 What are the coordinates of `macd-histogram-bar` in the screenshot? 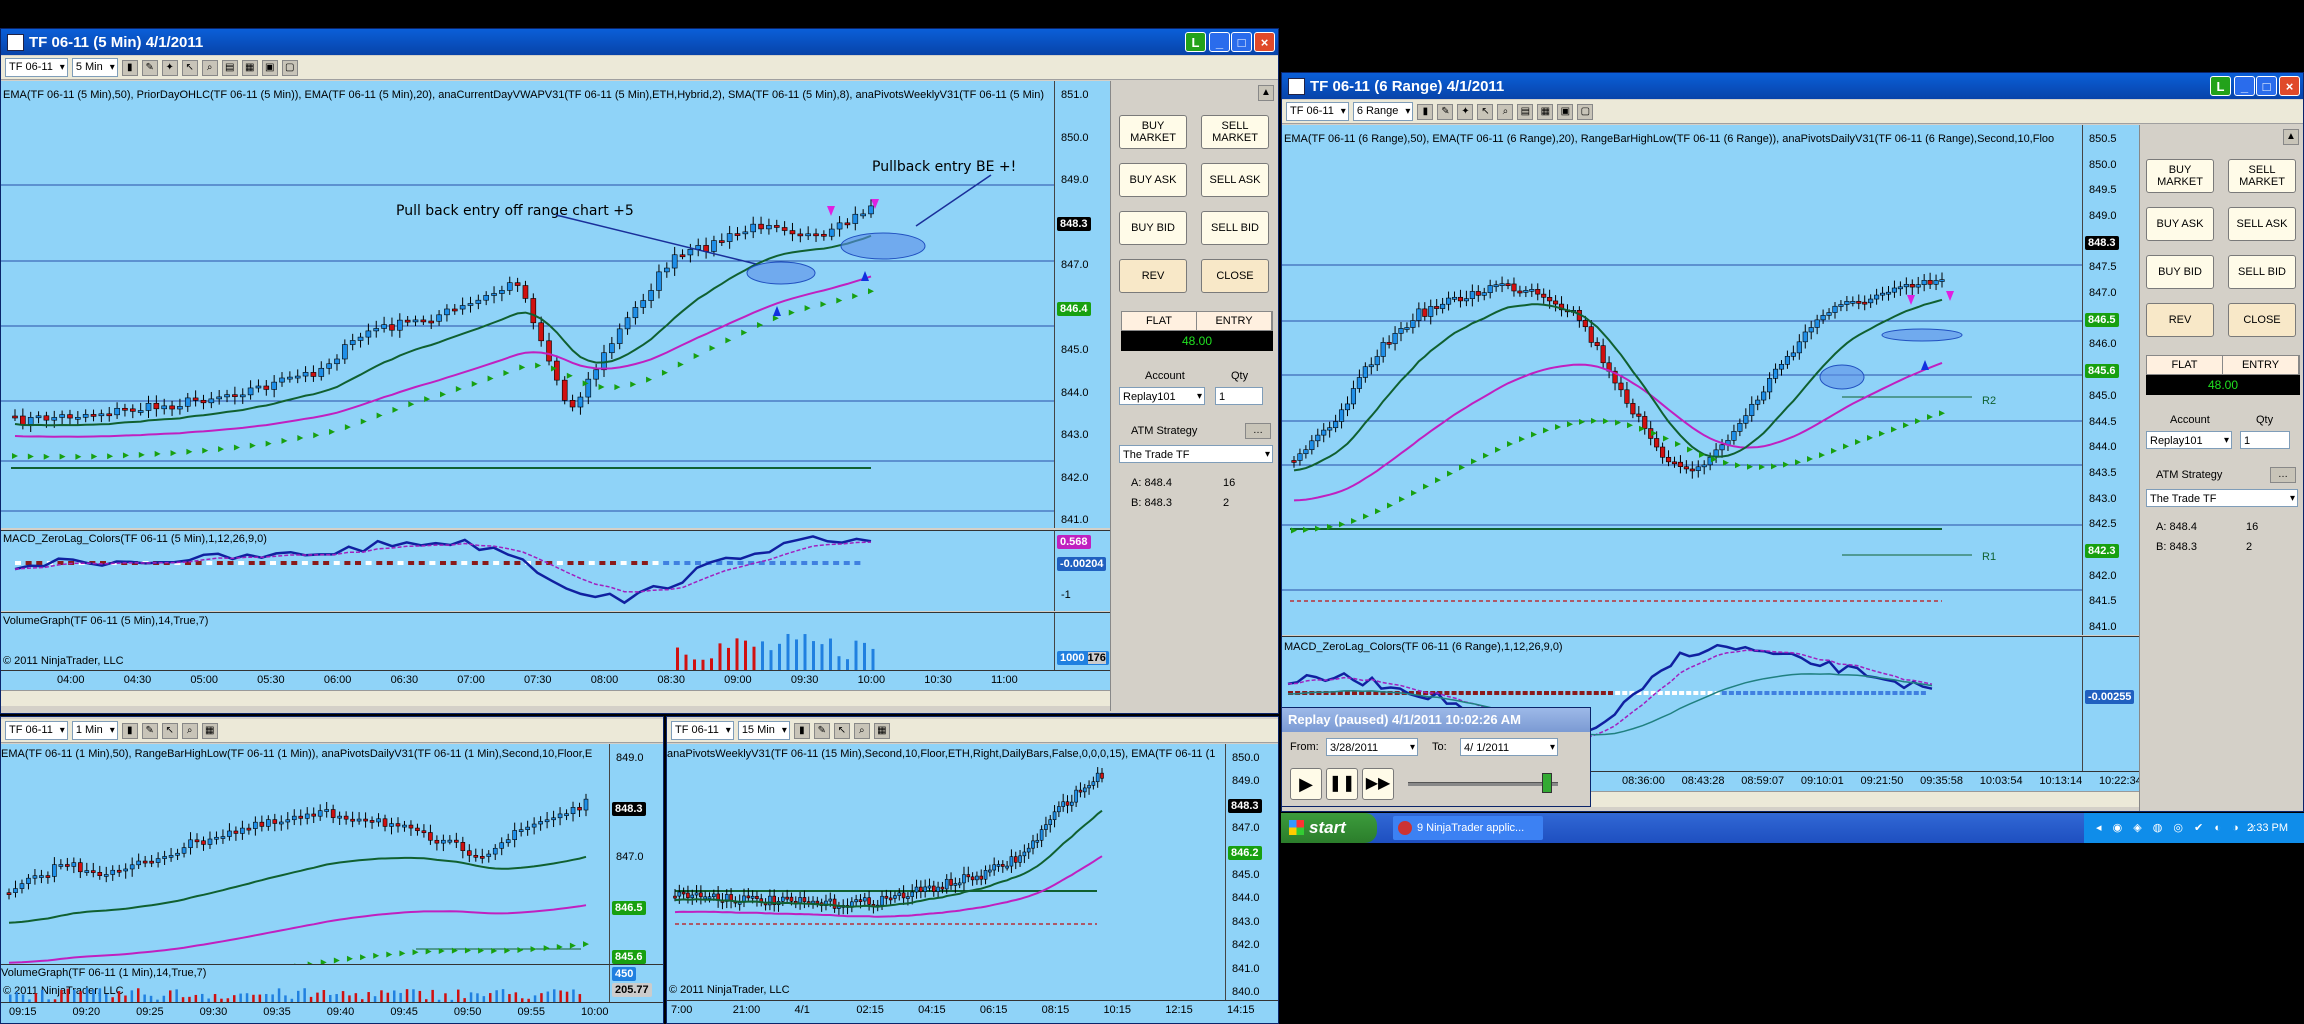 It's located at (1689, 693).